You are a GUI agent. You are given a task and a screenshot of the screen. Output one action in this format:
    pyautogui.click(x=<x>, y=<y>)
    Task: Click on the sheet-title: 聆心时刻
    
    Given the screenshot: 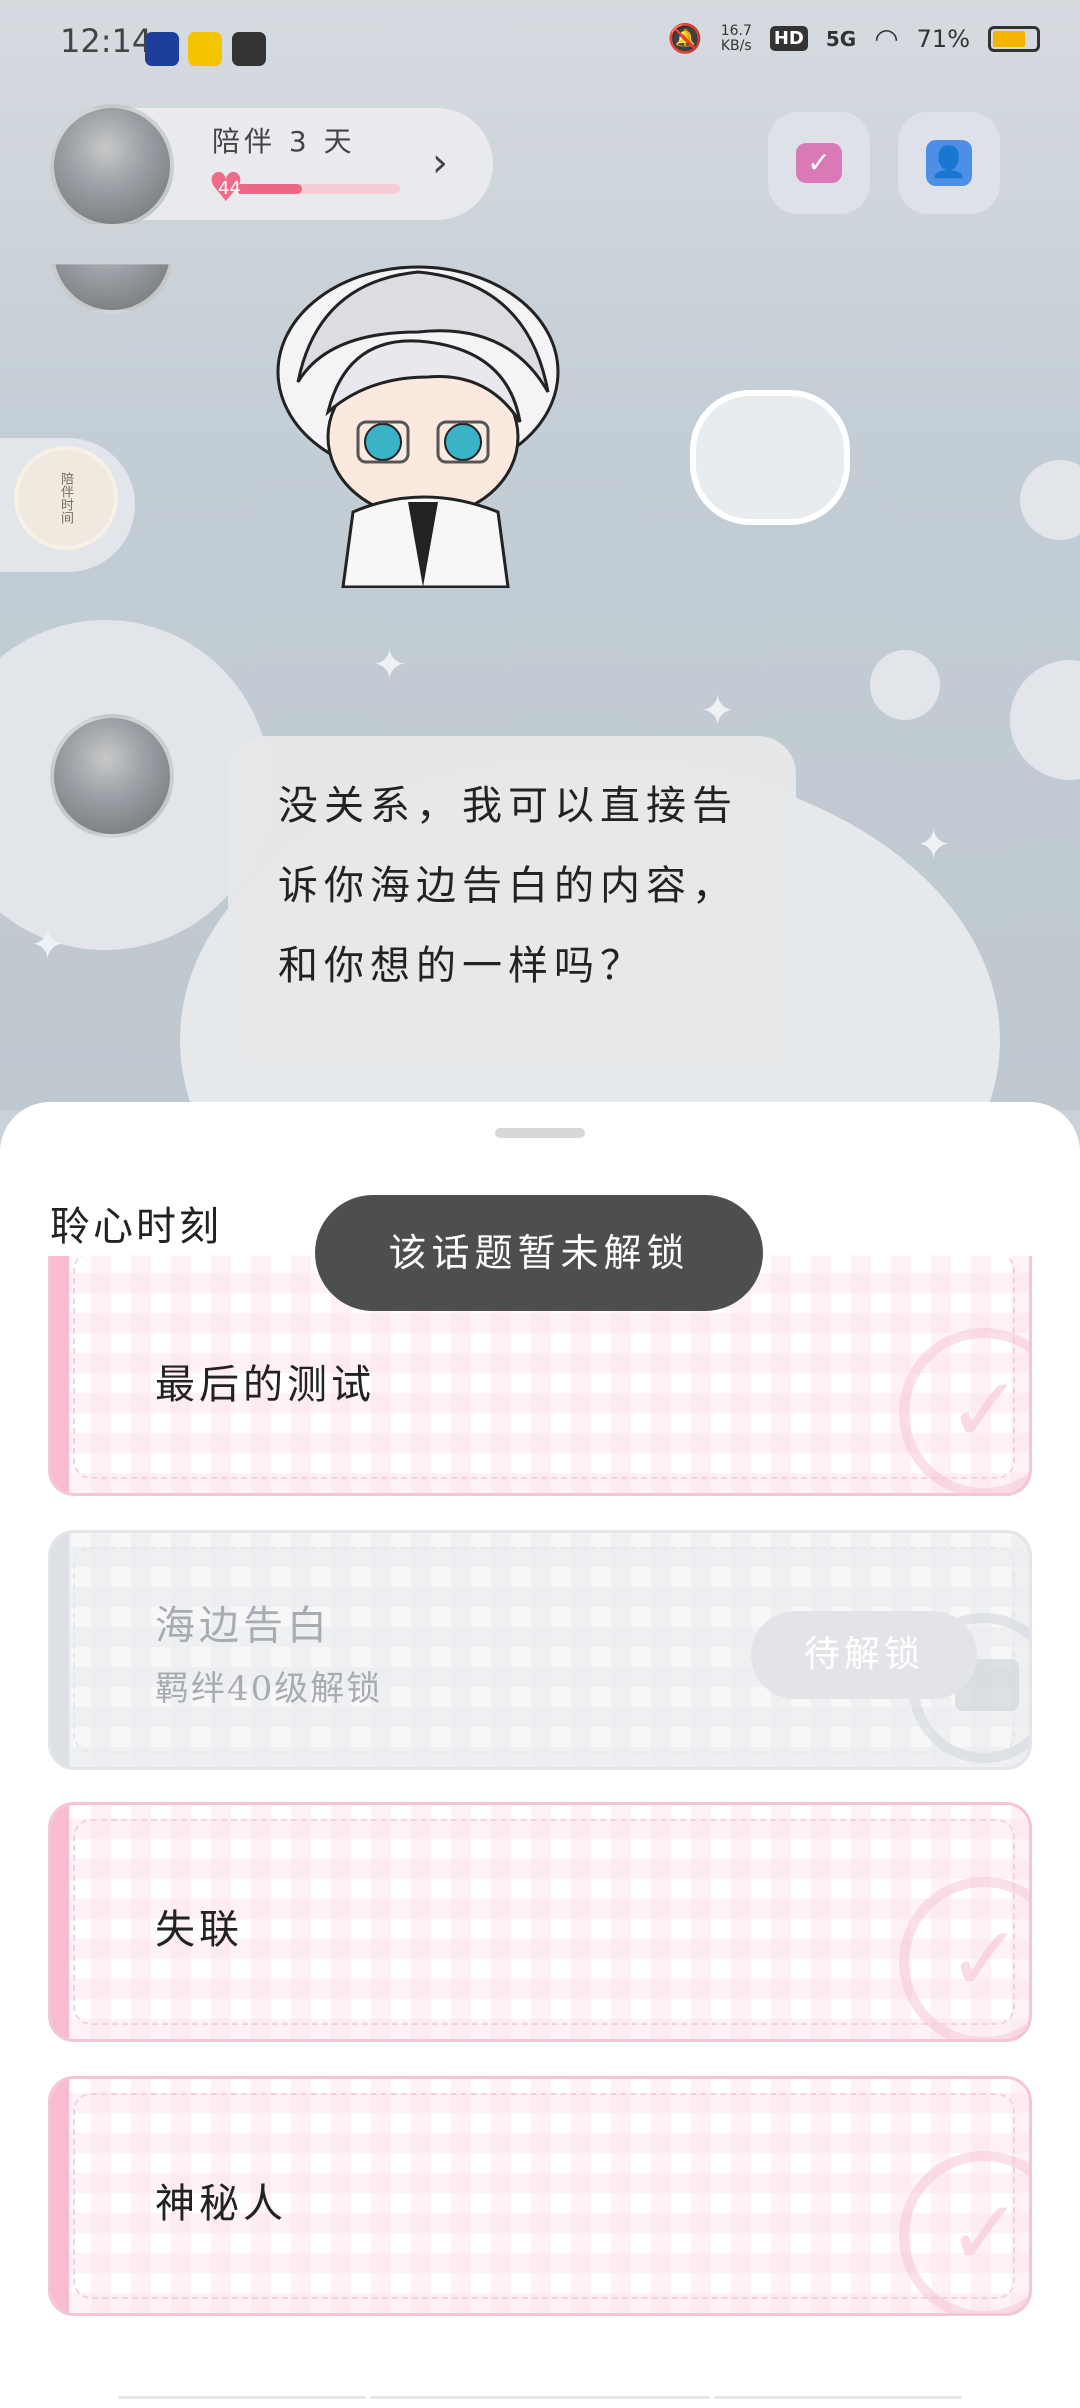 What is the action you would take?
    pyautogui.click(x=136, y=1227)
    